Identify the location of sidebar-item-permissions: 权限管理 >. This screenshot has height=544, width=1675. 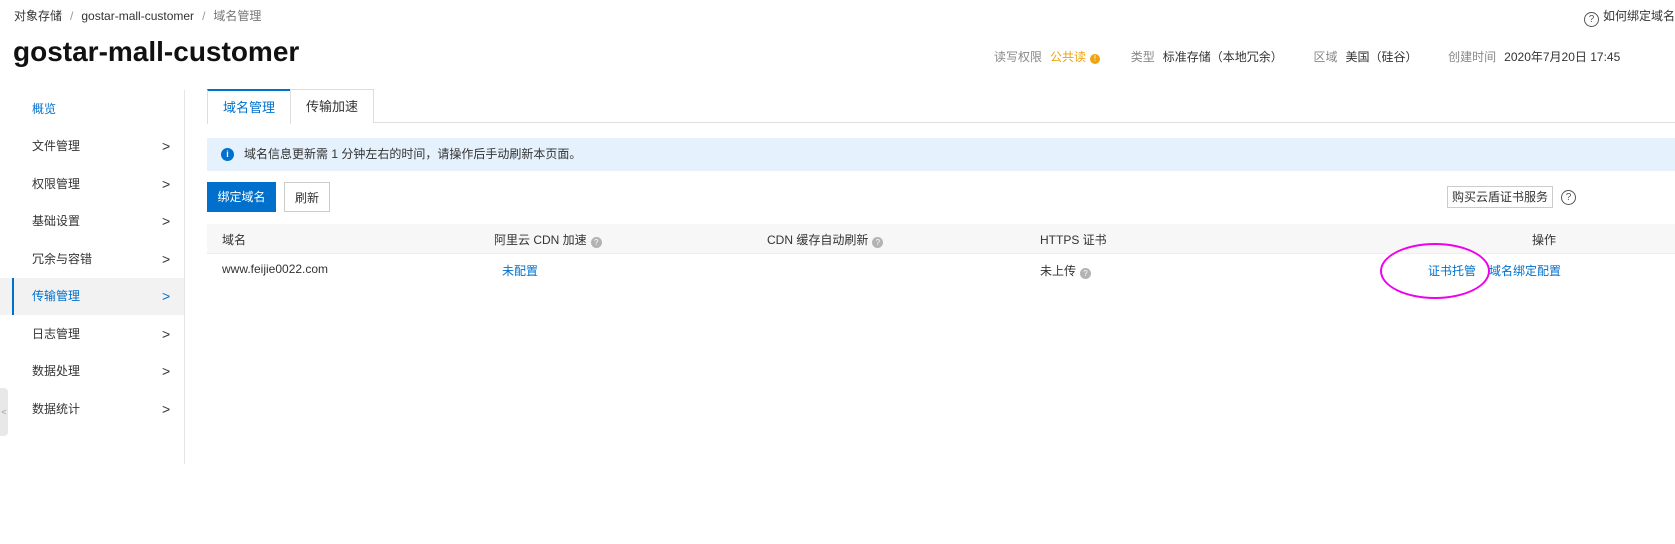
(92, 184).